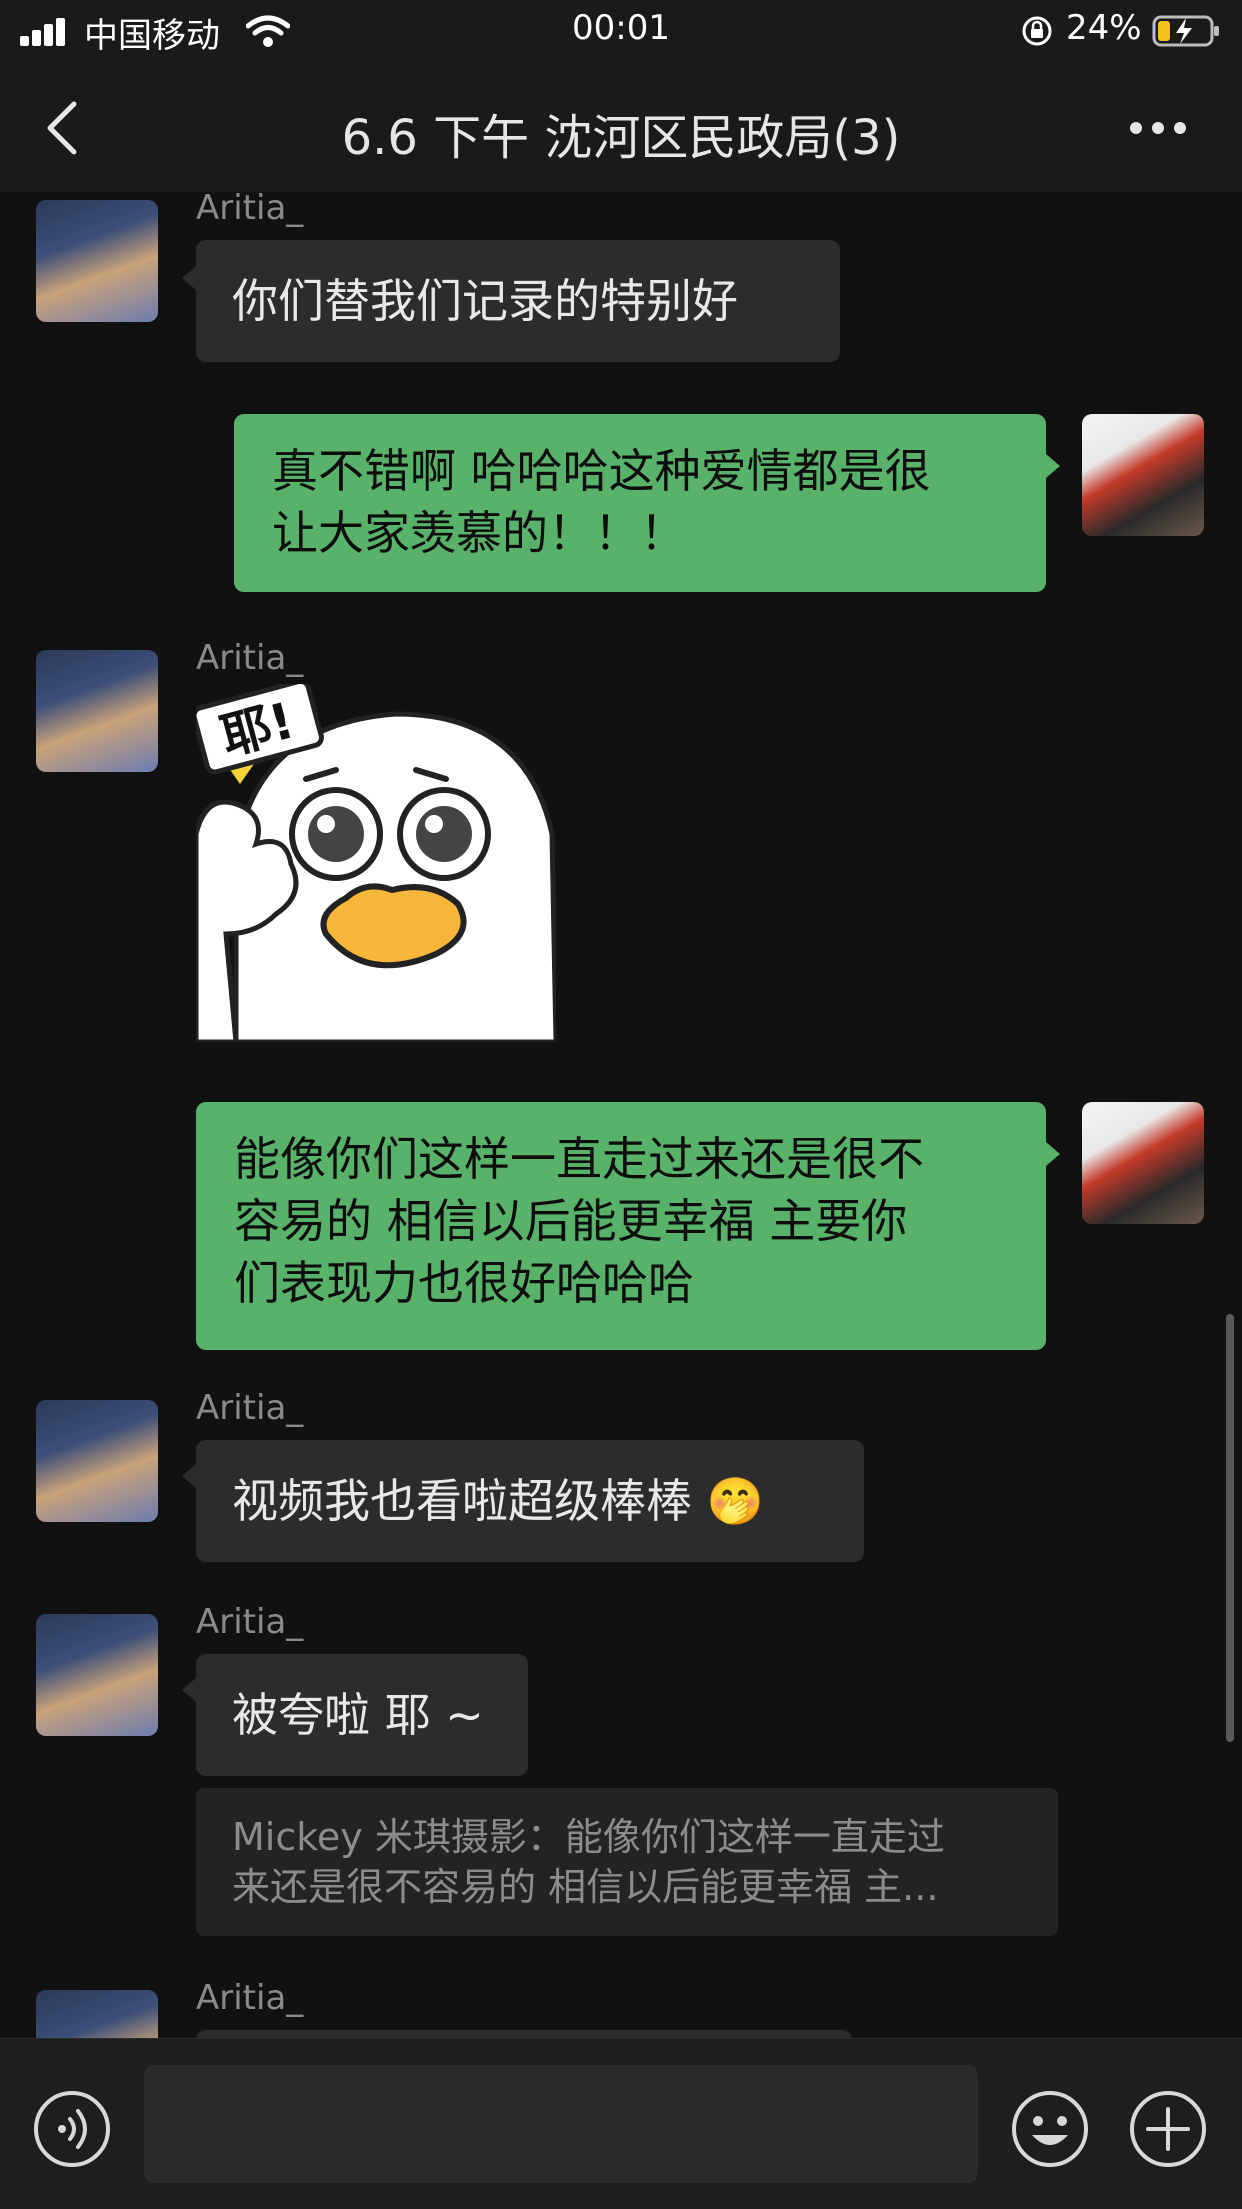  What do you see at coordinates (561, 2124) in the screenshot?
I see `message-input` at bounding box center [561, 2124].